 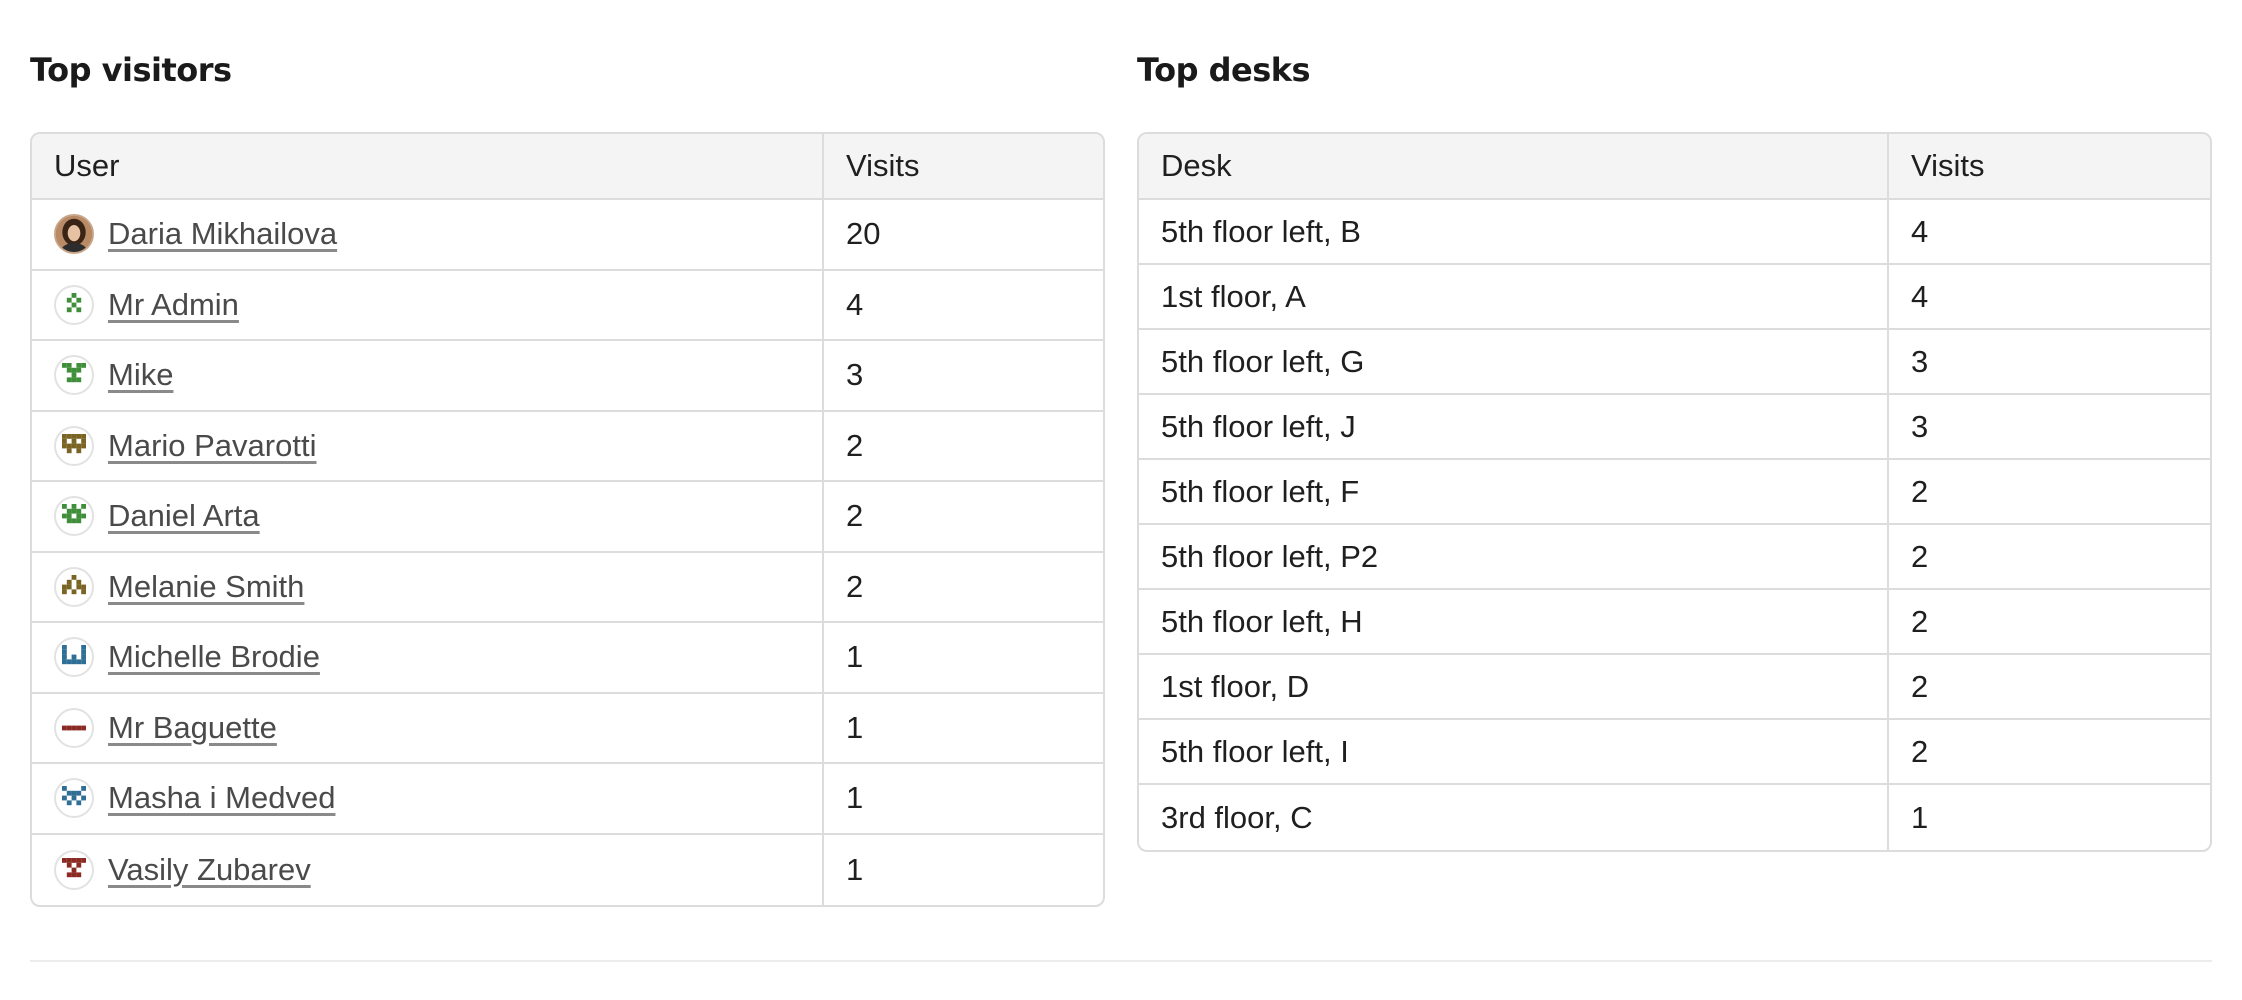 I want to click on table-header-row: Desk Visits, so click(x=1674, y=167).